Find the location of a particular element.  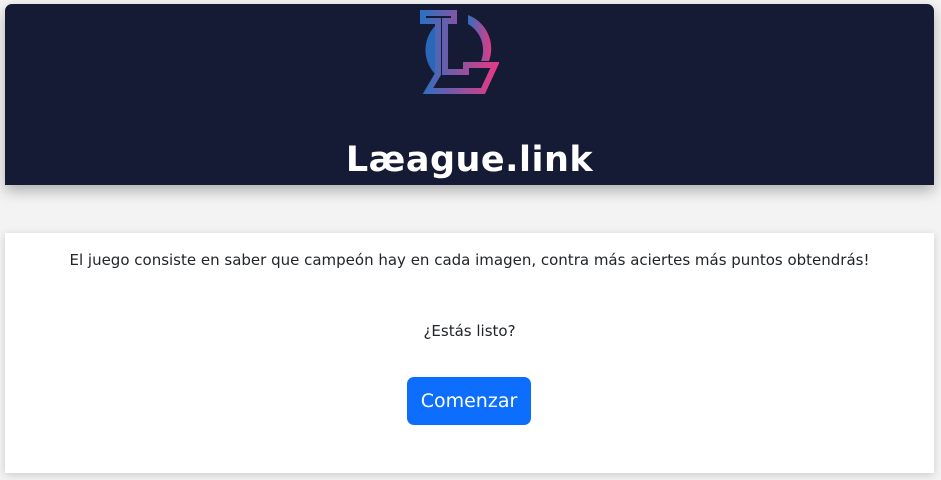

site-title: Læague.link is located at coordinates (469, 160).